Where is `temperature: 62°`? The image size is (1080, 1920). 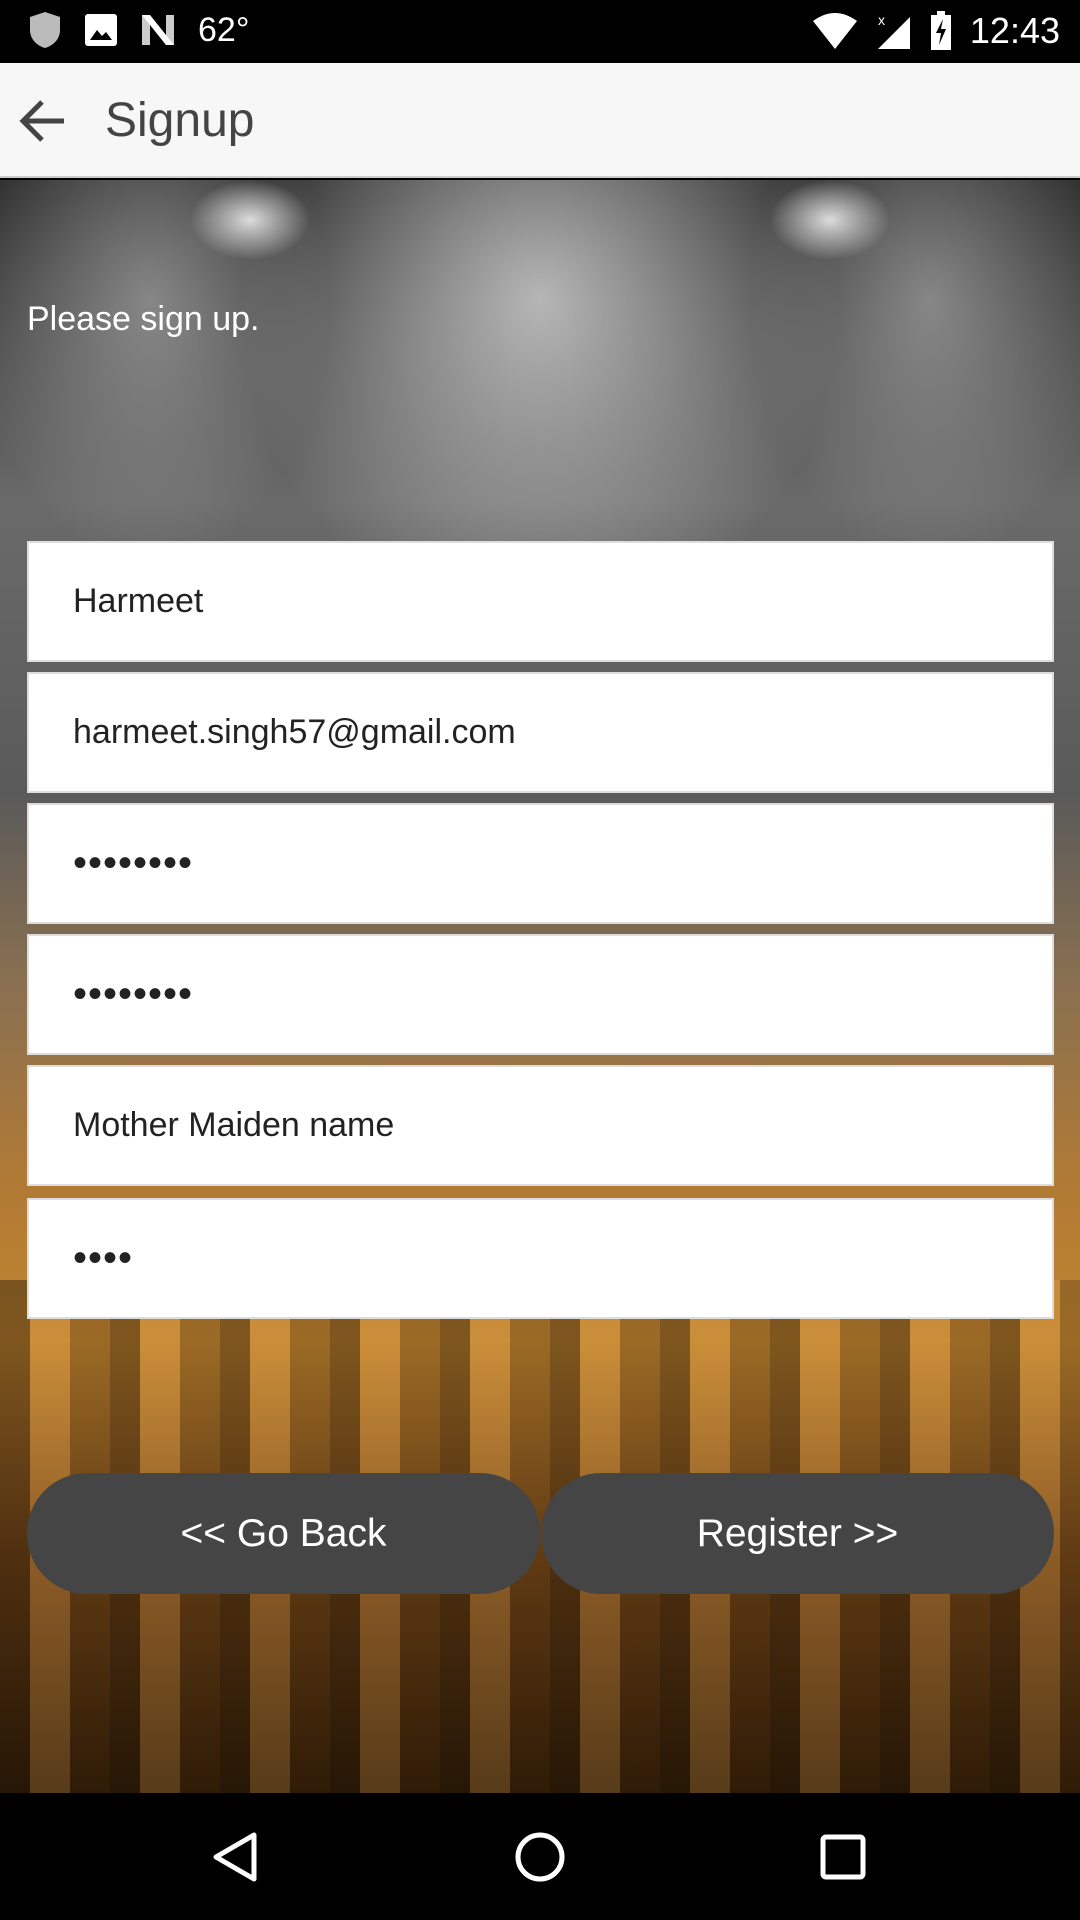
temperature: 62° is located at coordinates (224, 29).